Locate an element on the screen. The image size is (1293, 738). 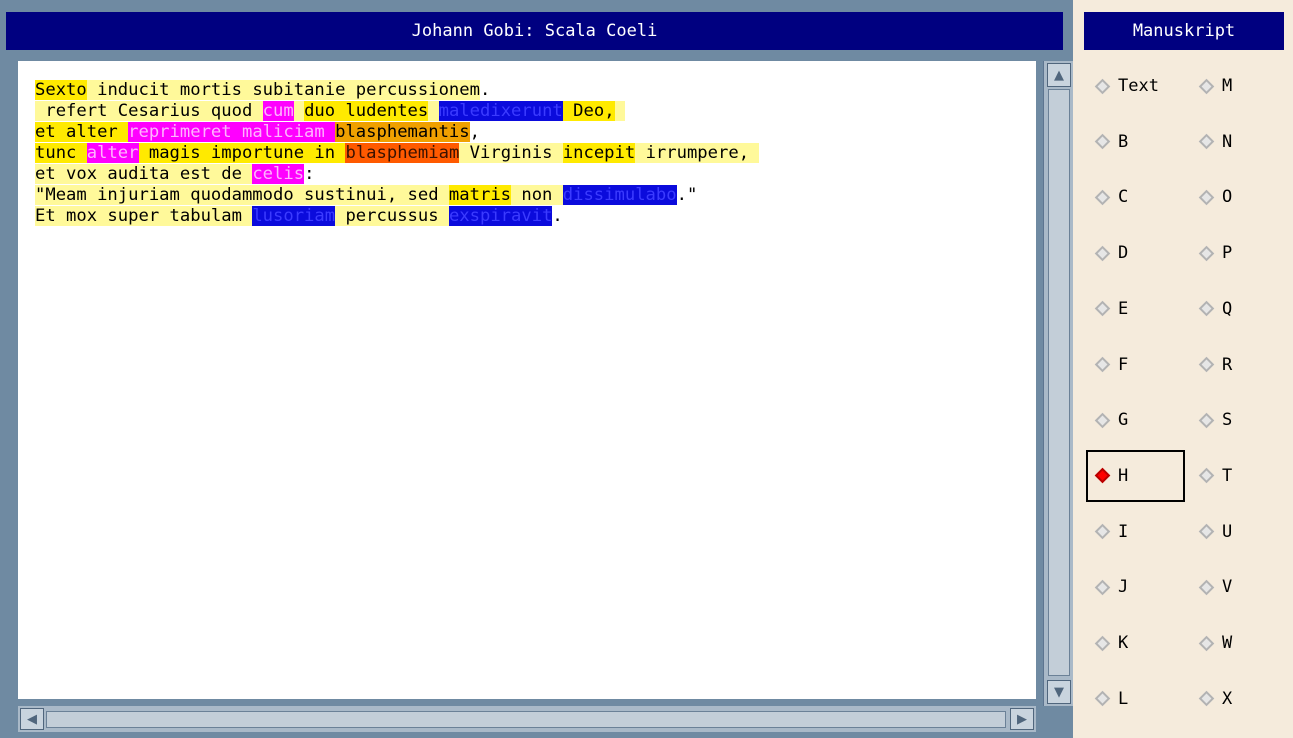
manuscript-option-label: P is located at coordinates (1227, 253).